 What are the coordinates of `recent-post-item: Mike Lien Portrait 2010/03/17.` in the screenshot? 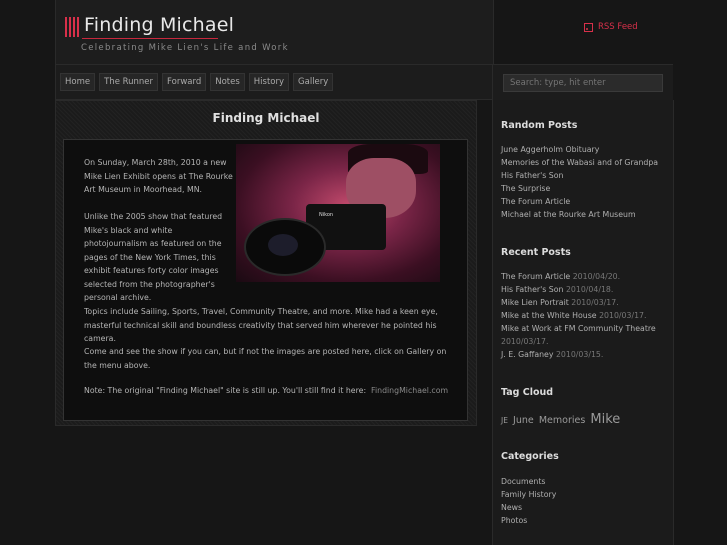 It's located at (583, 302).